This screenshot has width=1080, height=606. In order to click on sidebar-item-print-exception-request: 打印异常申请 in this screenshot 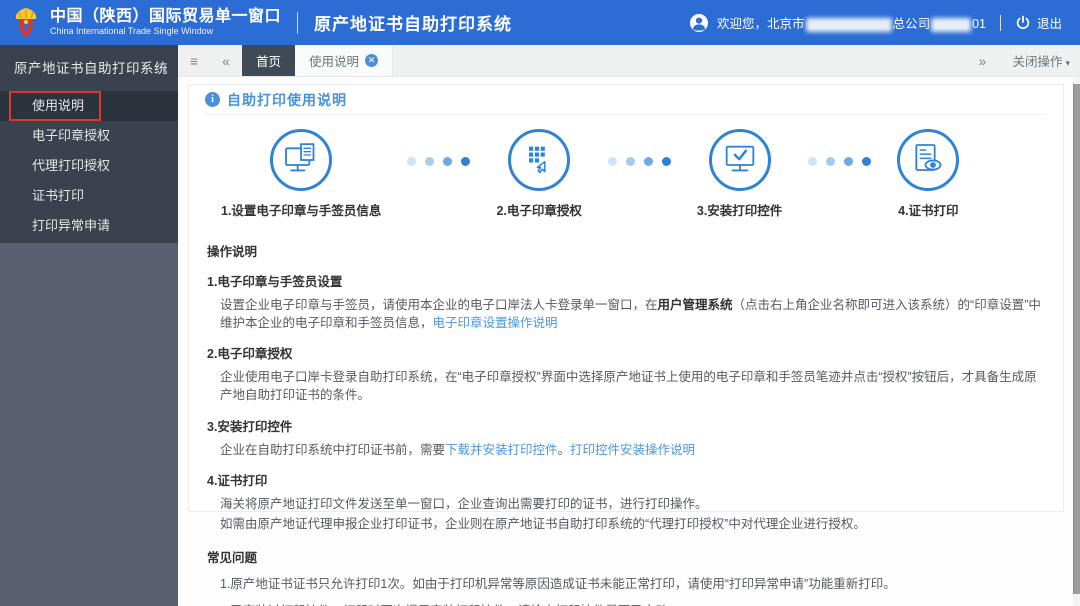, I will do `click(89, 226)`.